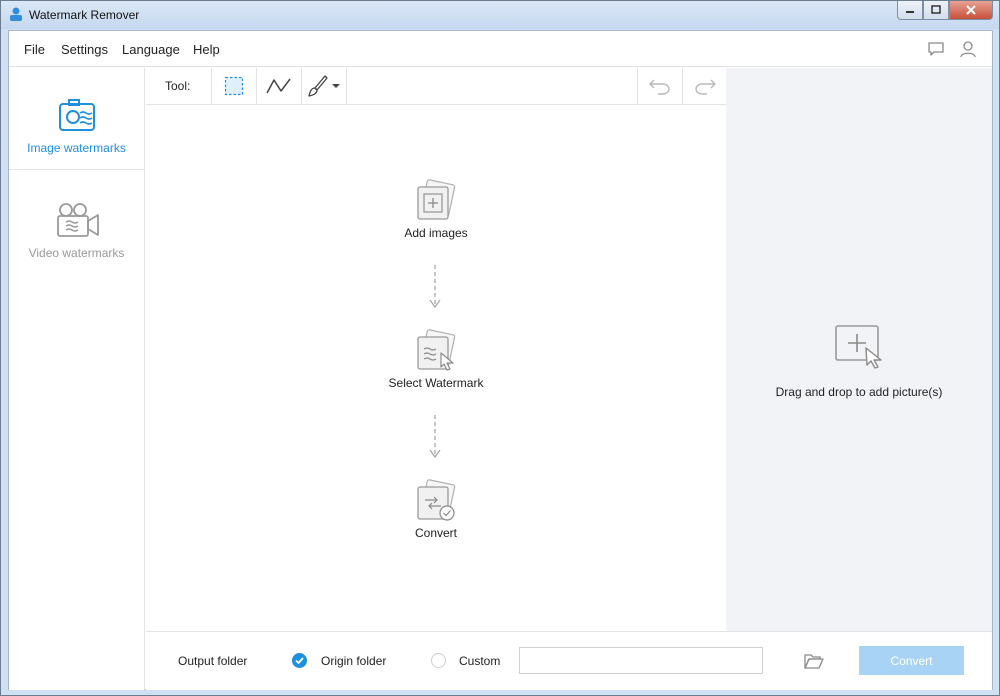 The image size is (1000, 696). I want to click on drop-zone-label: Drag and drop to add picture(s), so click(859, 392).